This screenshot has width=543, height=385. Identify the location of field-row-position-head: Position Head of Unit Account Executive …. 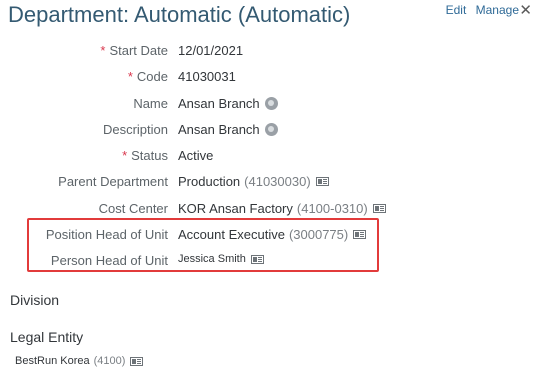
(271, 235).